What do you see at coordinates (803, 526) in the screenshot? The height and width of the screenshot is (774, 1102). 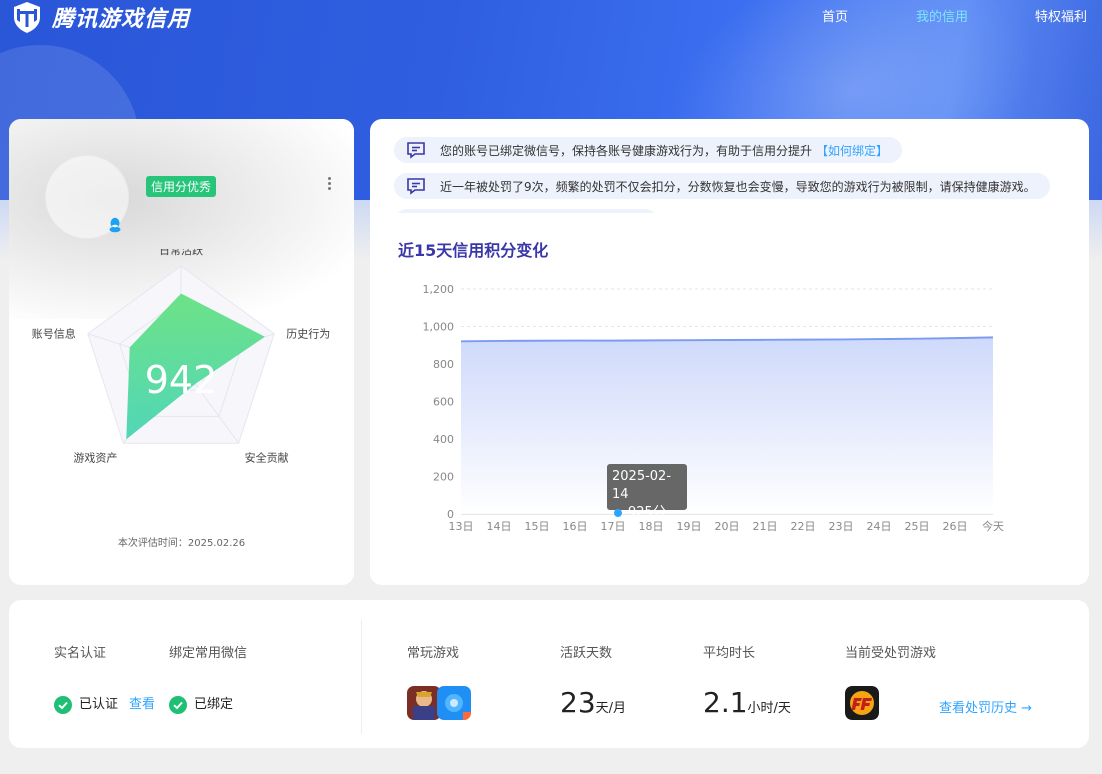 I see `x-tick-label: 22日` at bounding box center [803, 526].